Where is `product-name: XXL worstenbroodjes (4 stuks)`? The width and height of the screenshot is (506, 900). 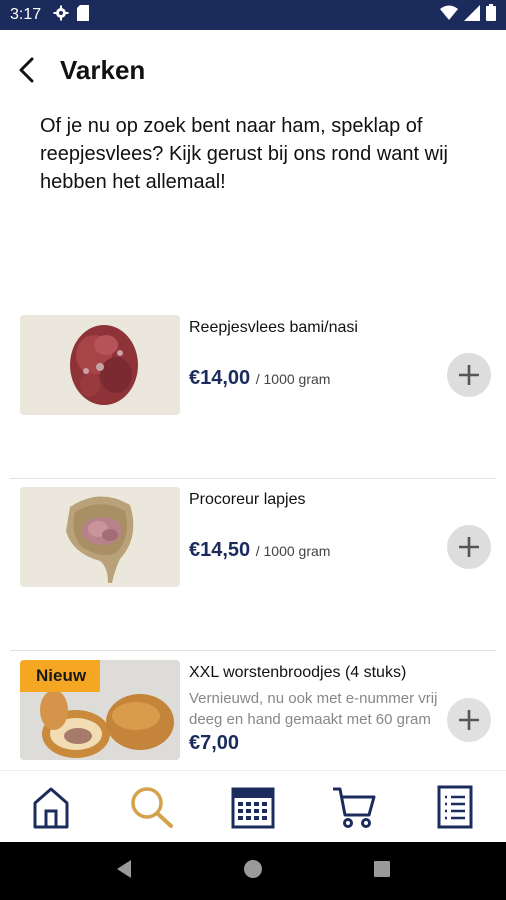
product-name: XXL worstenbroodjes (4 stuks) is located at coordinates (298, 672).